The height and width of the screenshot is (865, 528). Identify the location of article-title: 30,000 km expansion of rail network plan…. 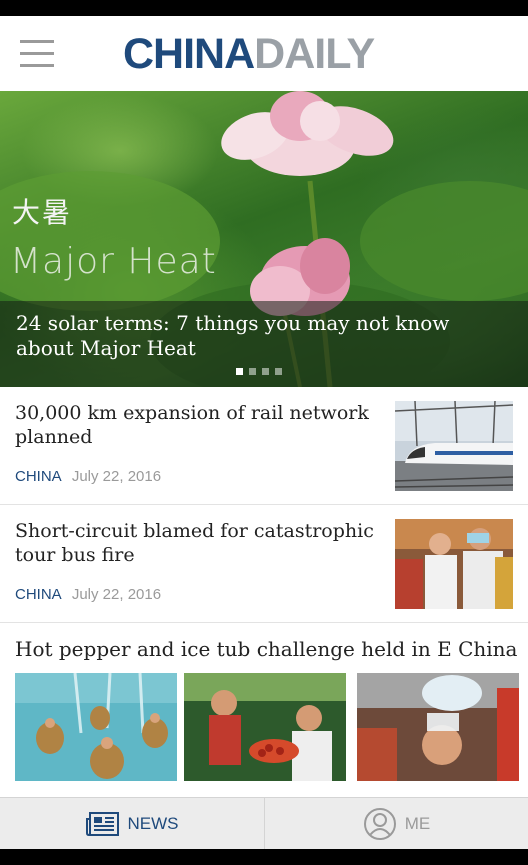
(195, 425).